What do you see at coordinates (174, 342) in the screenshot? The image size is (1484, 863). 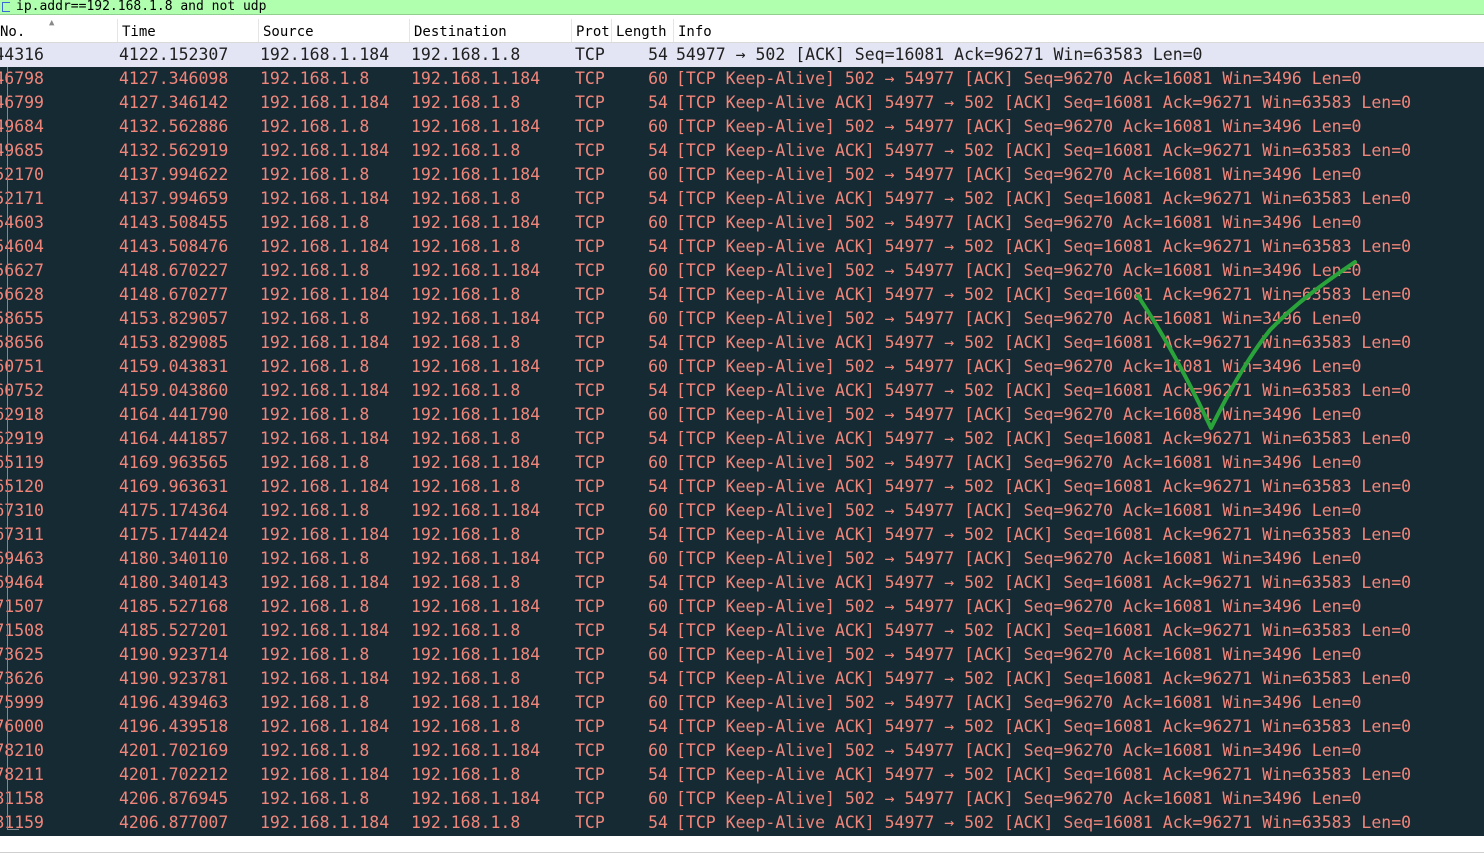 I see `packet-time: 4153.829085` at bounding box center [174, 342].